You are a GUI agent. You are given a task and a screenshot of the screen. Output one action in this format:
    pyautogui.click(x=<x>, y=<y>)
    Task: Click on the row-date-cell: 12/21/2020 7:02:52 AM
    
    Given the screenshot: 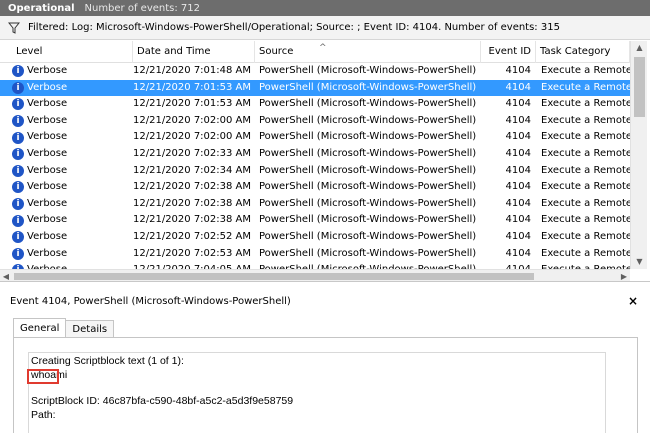 What is the action you would take?
    pyautogui.click(x=192, y=236)
    